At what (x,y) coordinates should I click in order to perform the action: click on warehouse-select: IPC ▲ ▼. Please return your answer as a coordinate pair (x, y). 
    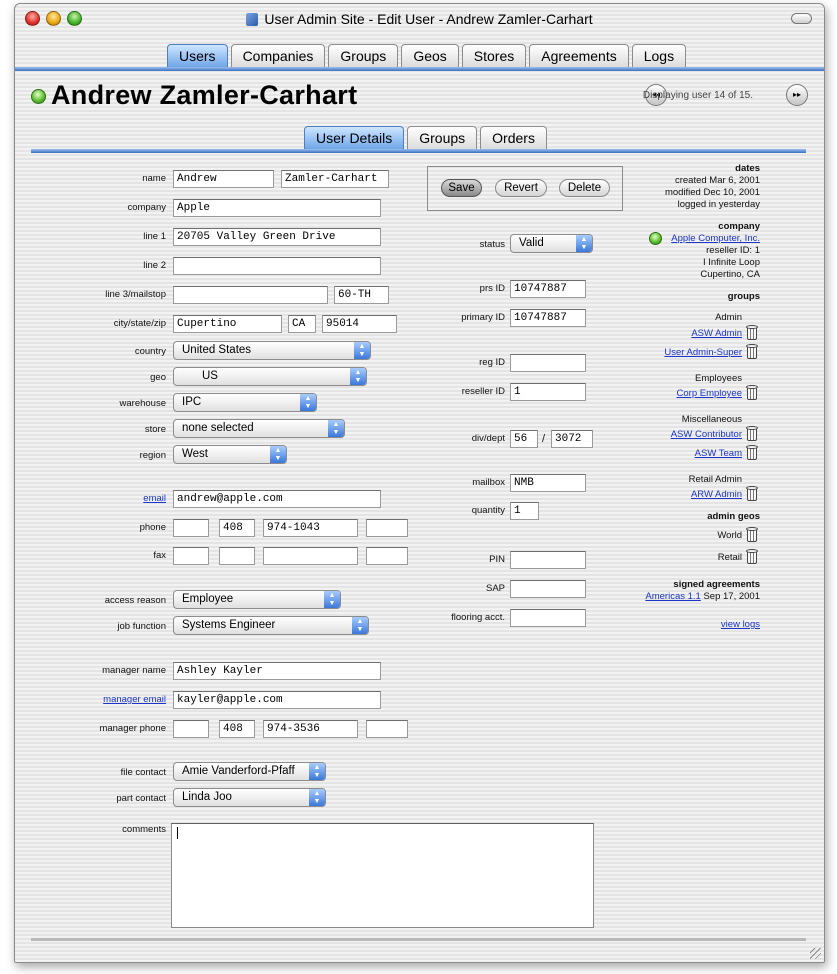
    Looking at the image, I should click on (245, 402).